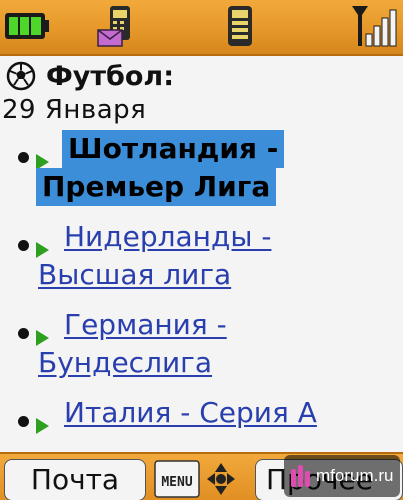 This screenshot has width=403, height=500. I want to click on mail-phone-icon, so click(113, 26).